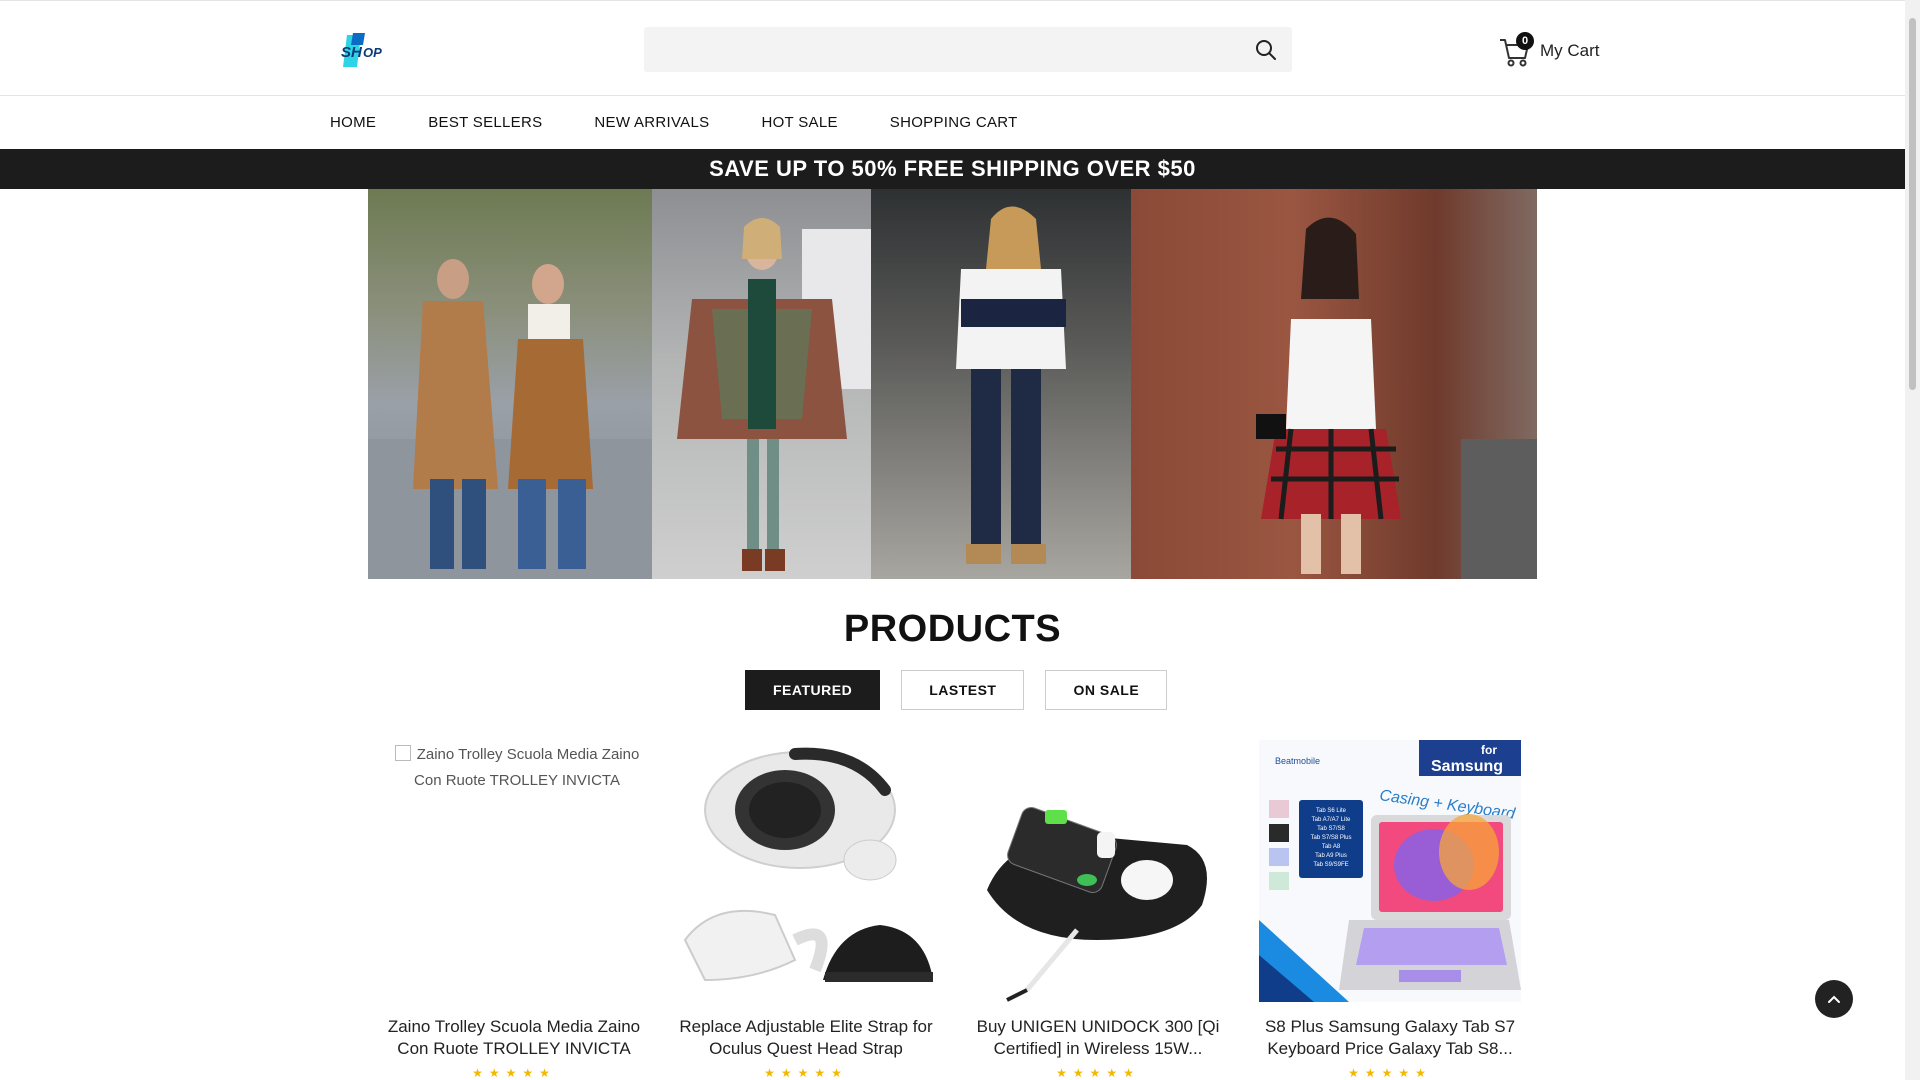  I want to click on nav-item-hot-sale: HOT SALE, so click(799, 122).